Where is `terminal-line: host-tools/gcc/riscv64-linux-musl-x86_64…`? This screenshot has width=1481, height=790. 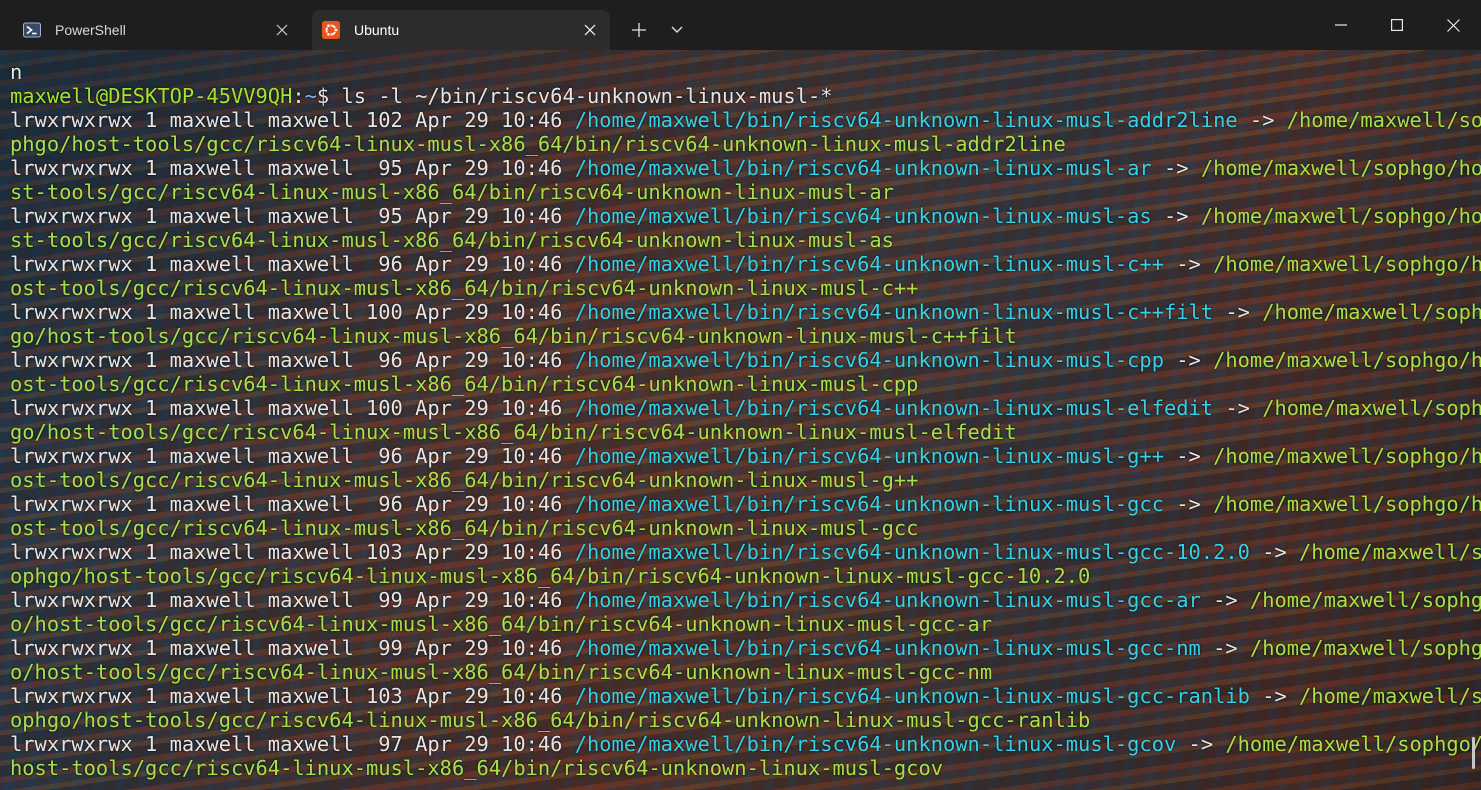
terminal-line: host-tools/gcc/riscv64-linux-musl-x86_64… is located at coordinates (745, 768).